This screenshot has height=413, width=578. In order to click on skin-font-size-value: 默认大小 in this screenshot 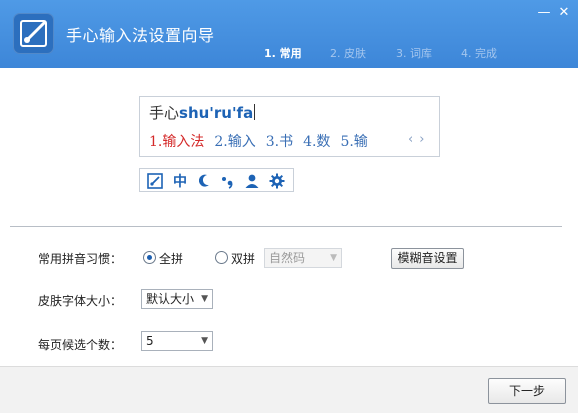, I will do `click(170, 299)`.